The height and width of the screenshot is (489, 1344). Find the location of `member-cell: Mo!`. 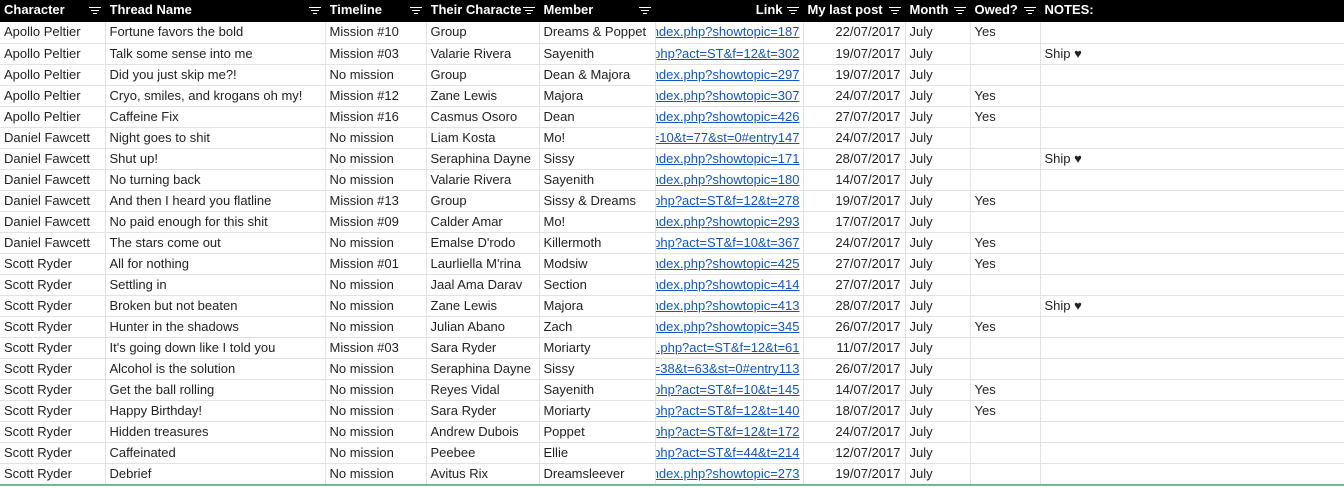

member-cell: Mo! is located at coordinates (597, 138).